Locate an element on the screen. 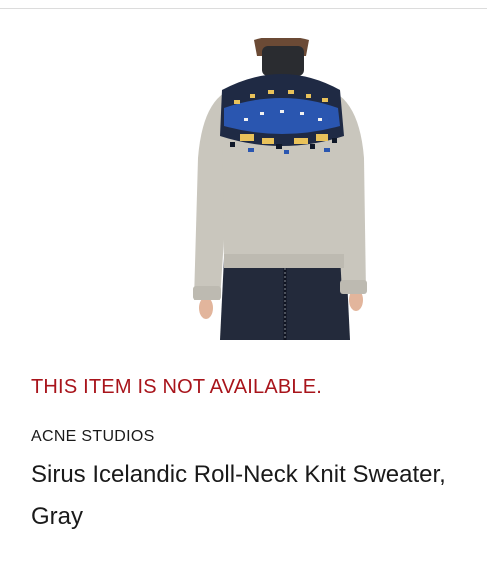 This screenshot has height=575, width=487. top-divider is located at coordinates (243, 8).